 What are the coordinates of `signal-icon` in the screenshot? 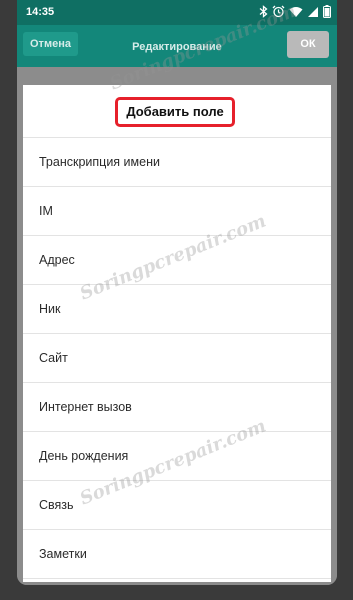 It's located at (313, 12).